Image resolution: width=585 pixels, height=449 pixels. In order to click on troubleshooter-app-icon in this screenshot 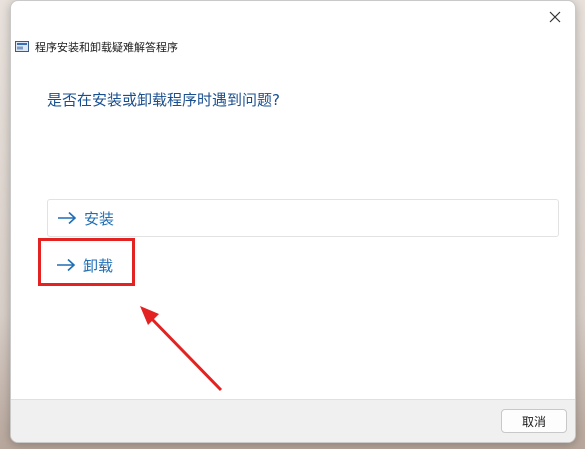, I will do `click(22, 46)`.